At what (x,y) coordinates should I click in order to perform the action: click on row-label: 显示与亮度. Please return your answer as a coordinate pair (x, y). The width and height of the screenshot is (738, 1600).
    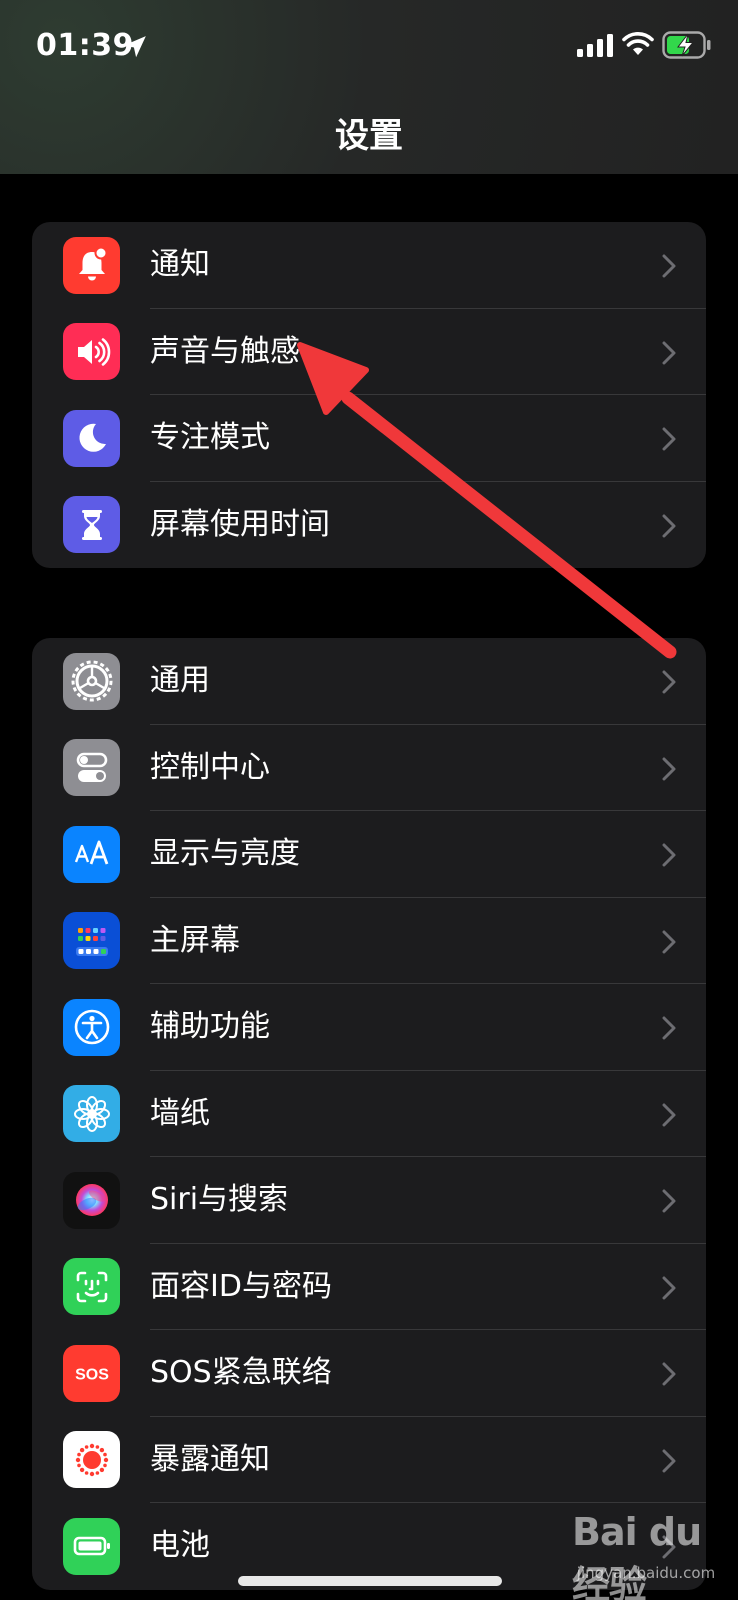
    Looking at the image, I should click on (225, 853).